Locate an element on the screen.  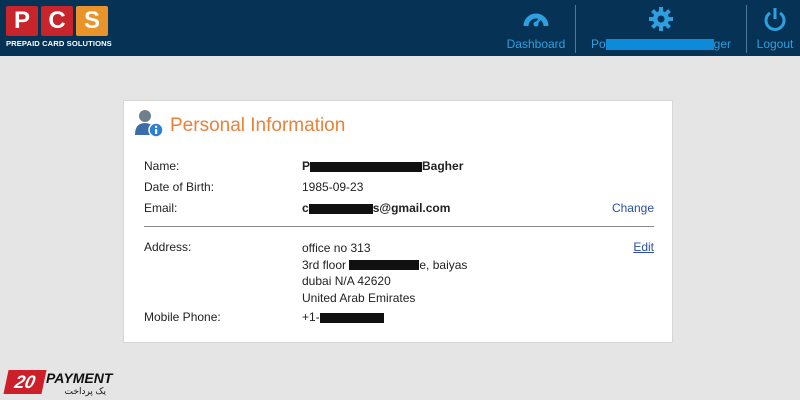
watermark-logo: 20 PAYMENT یک پرداخت خوب is located at coordinates (57, 384).